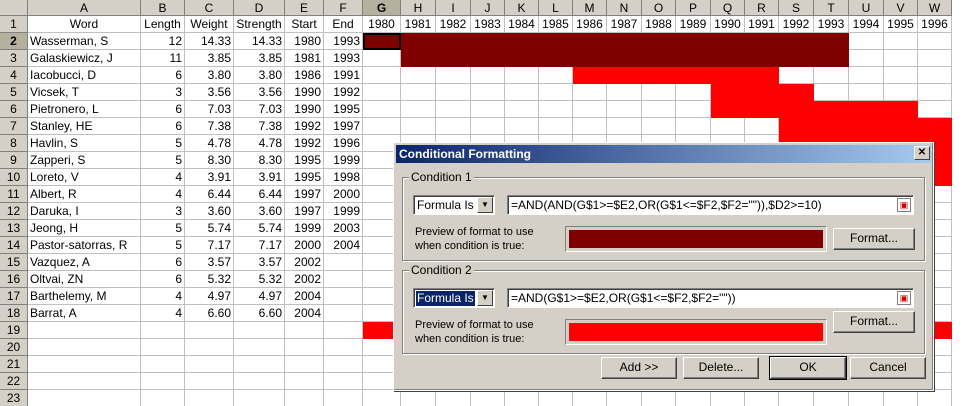 This screenshot has width=974, height=406. What do you see at coordinates (522, 8) in the screenshot?
I see `column-header: K` at bounding box center [522, 8].